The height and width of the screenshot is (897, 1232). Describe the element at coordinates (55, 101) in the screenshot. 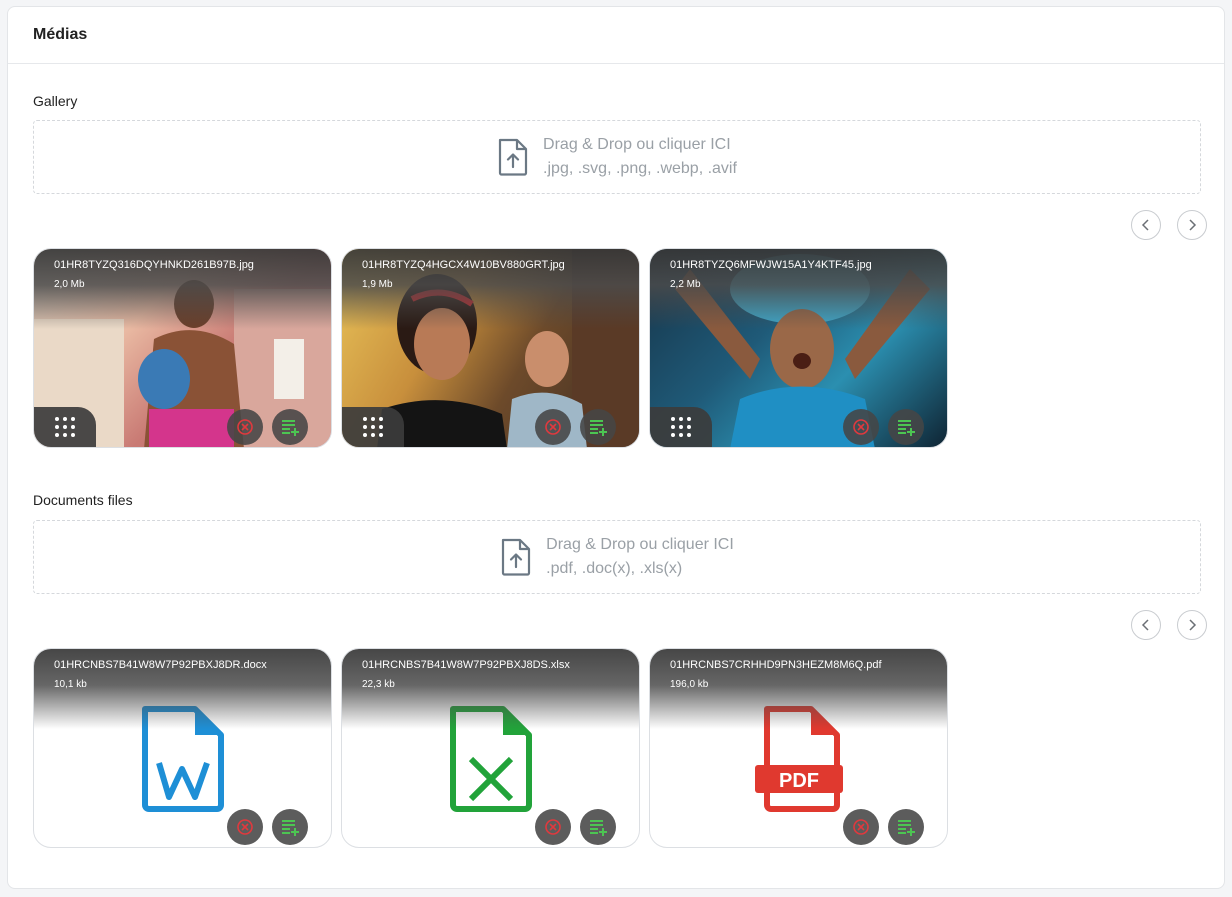

I see `gallery-title: Gallery` at that location.